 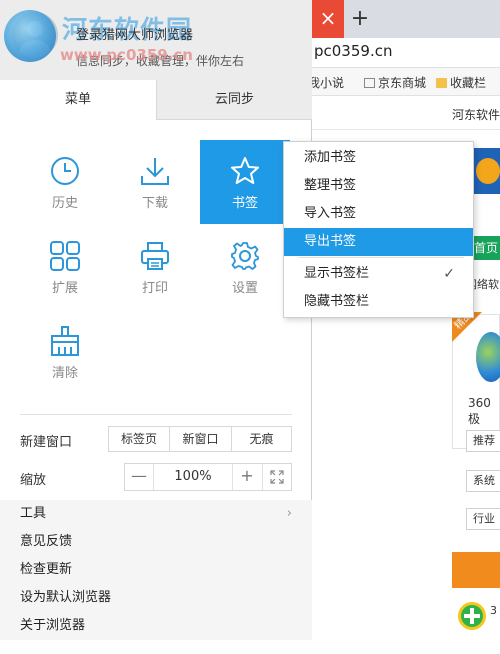 What do you see at coordinates (126, 55) in the screenshot?
I see `watermark-url: www.pc0359.cn` at bounding box center [126, 55].